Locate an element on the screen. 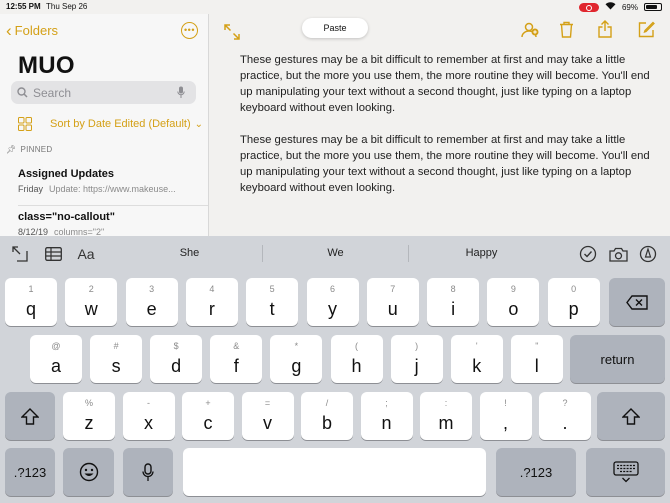 The image size is (670, 503). sort-label: Sort by Date Edited (Default) is located at coordinates (120, 124).